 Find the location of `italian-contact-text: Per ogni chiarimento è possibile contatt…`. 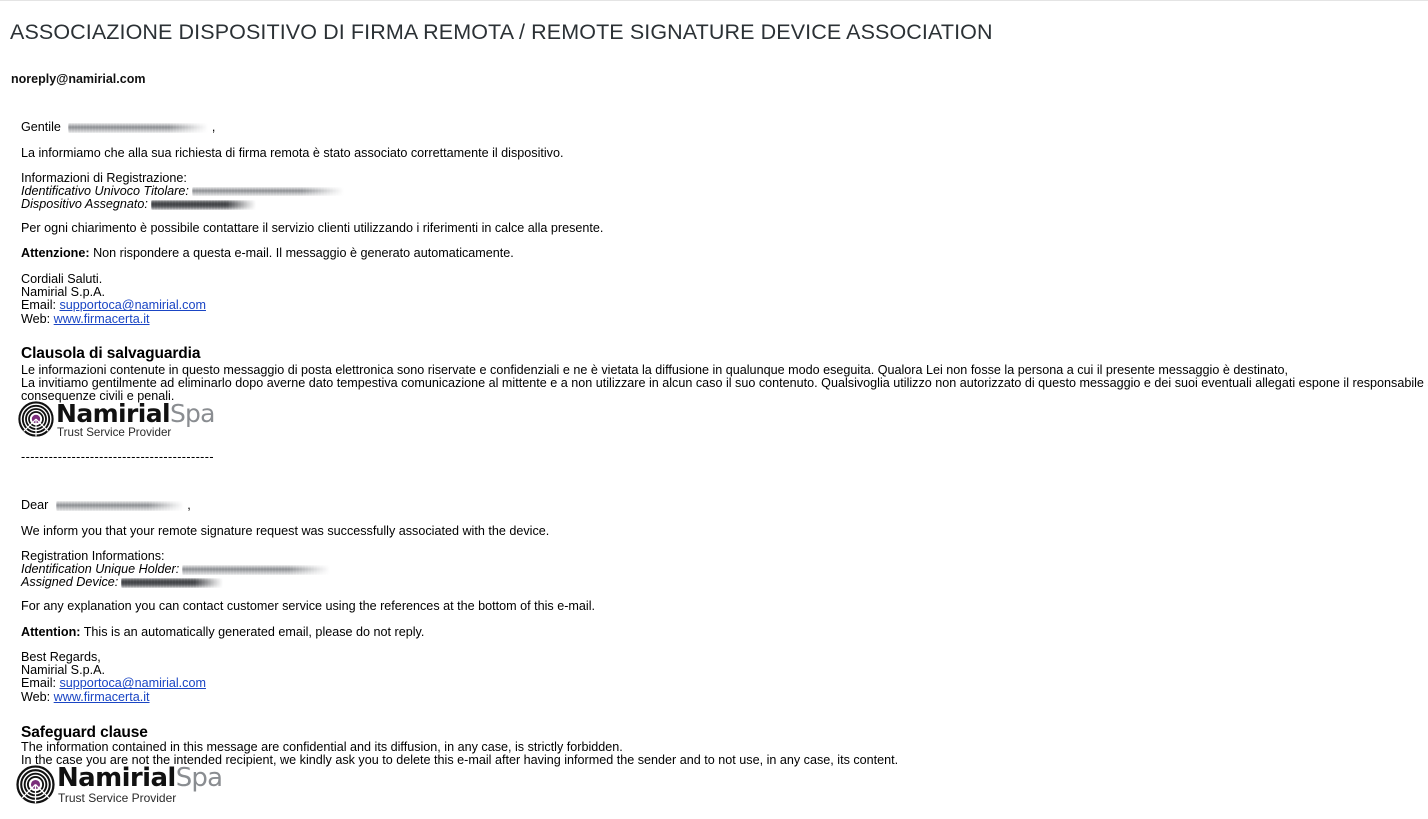

italian-contact-text: Per ogni chiarimento è possibile contatt… is located at coordinates (312, 228).